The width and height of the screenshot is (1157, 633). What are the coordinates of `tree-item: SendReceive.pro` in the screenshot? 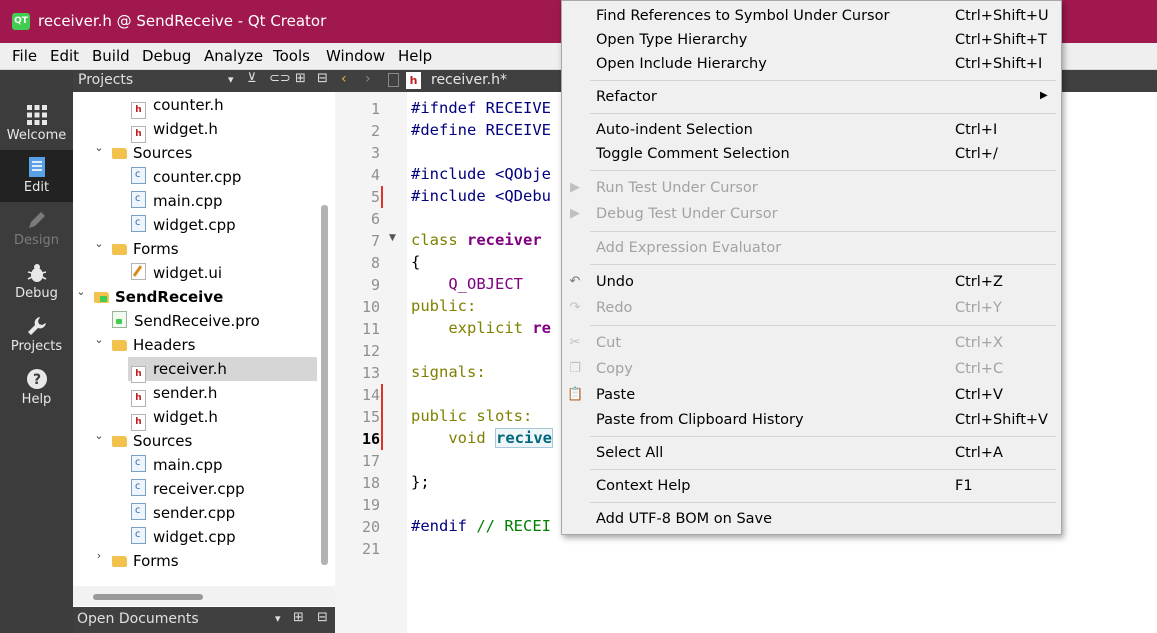 It's located at (186, 321).